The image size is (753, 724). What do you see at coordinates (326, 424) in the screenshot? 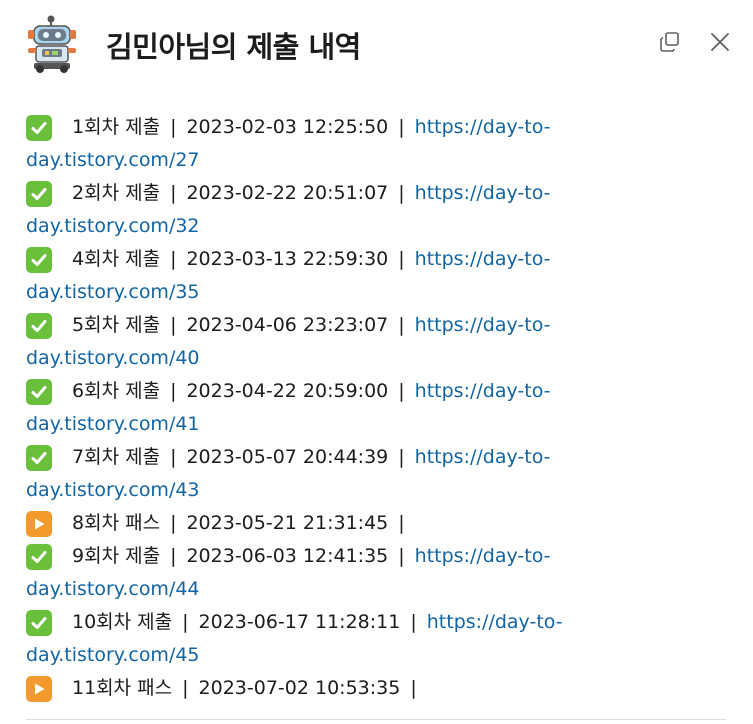
I see `list-item-row: day.tistory.com/41` at bounding box center [326, 424].